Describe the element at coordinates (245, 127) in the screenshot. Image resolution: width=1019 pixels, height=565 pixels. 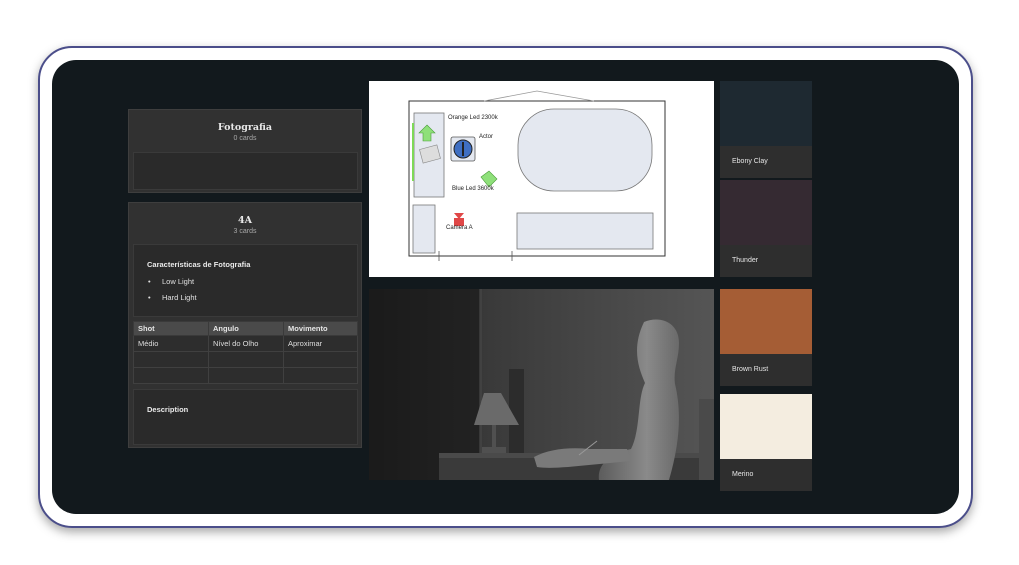
I see `card-fotografia-title: Fotografia` at that location.